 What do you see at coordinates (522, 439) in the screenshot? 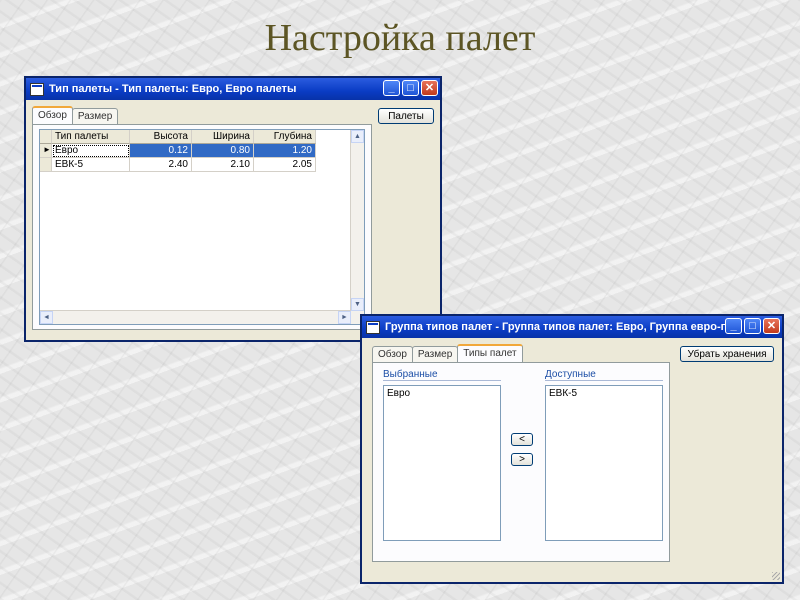
I see `move-left-button: <` at bounding box center [522, 439].